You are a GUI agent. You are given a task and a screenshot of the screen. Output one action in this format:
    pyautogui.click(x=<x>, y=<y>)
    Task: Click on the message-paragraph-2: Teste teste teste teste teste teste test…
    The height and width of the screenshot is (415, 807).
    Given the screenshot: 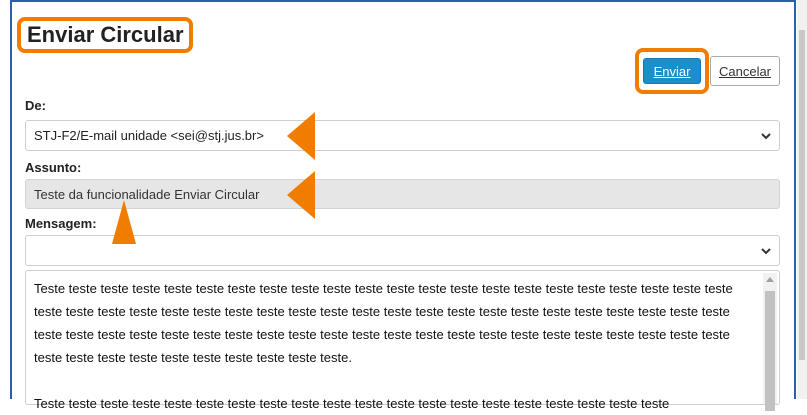 What is the action you would take?
    pyautogui.click(x=352, y=403)
    